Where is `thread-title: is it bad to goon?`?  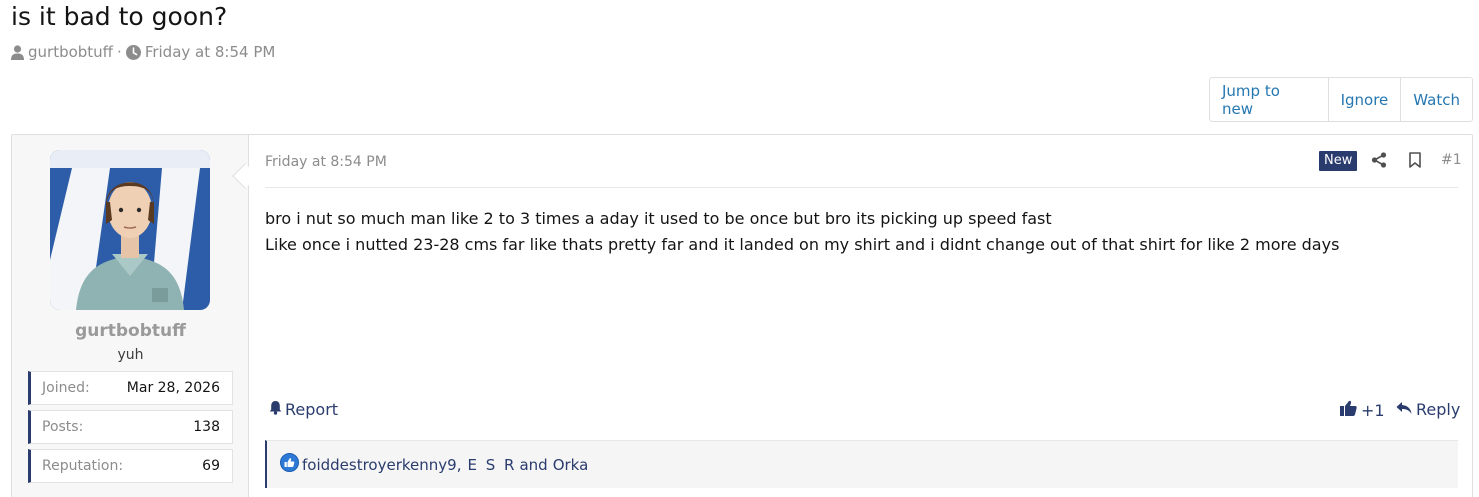 thread-title: is it bad to goon? is located at coordinates (119, 16).